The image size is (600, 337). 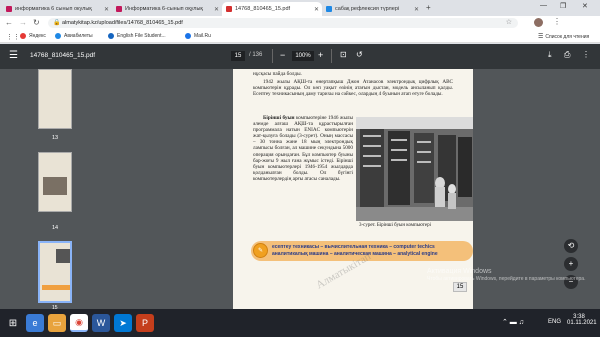 I want to click on star-icon: ☆, so click(x=509, y=22).